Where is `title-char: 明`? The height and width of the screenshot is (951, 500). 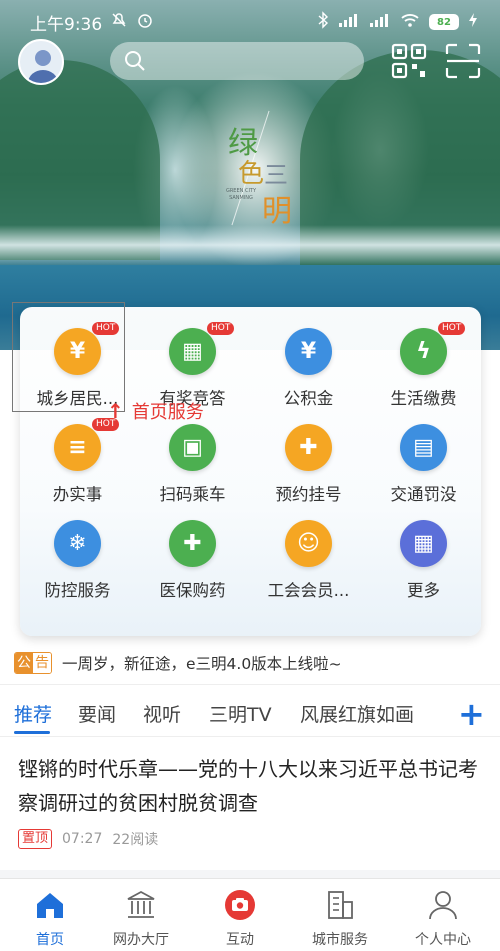
title-char: 明 is located at coordinates (277, 211).